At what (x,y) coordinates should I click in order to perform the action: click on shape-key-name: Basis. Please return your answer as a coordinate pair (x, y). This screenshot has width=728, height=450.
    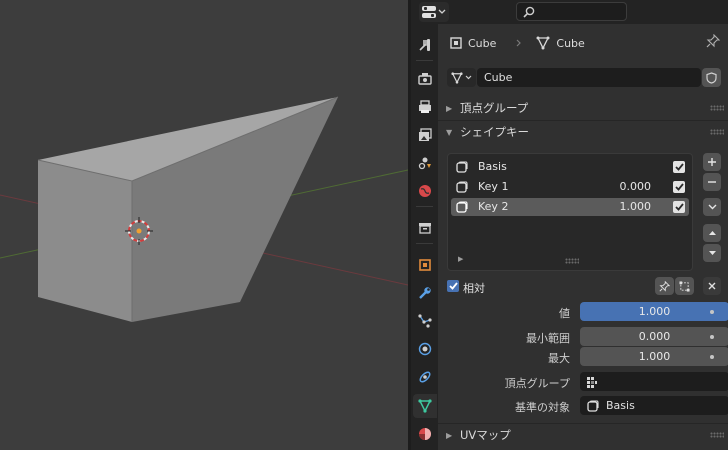
    Looking at the image, I should click on (492, 166).